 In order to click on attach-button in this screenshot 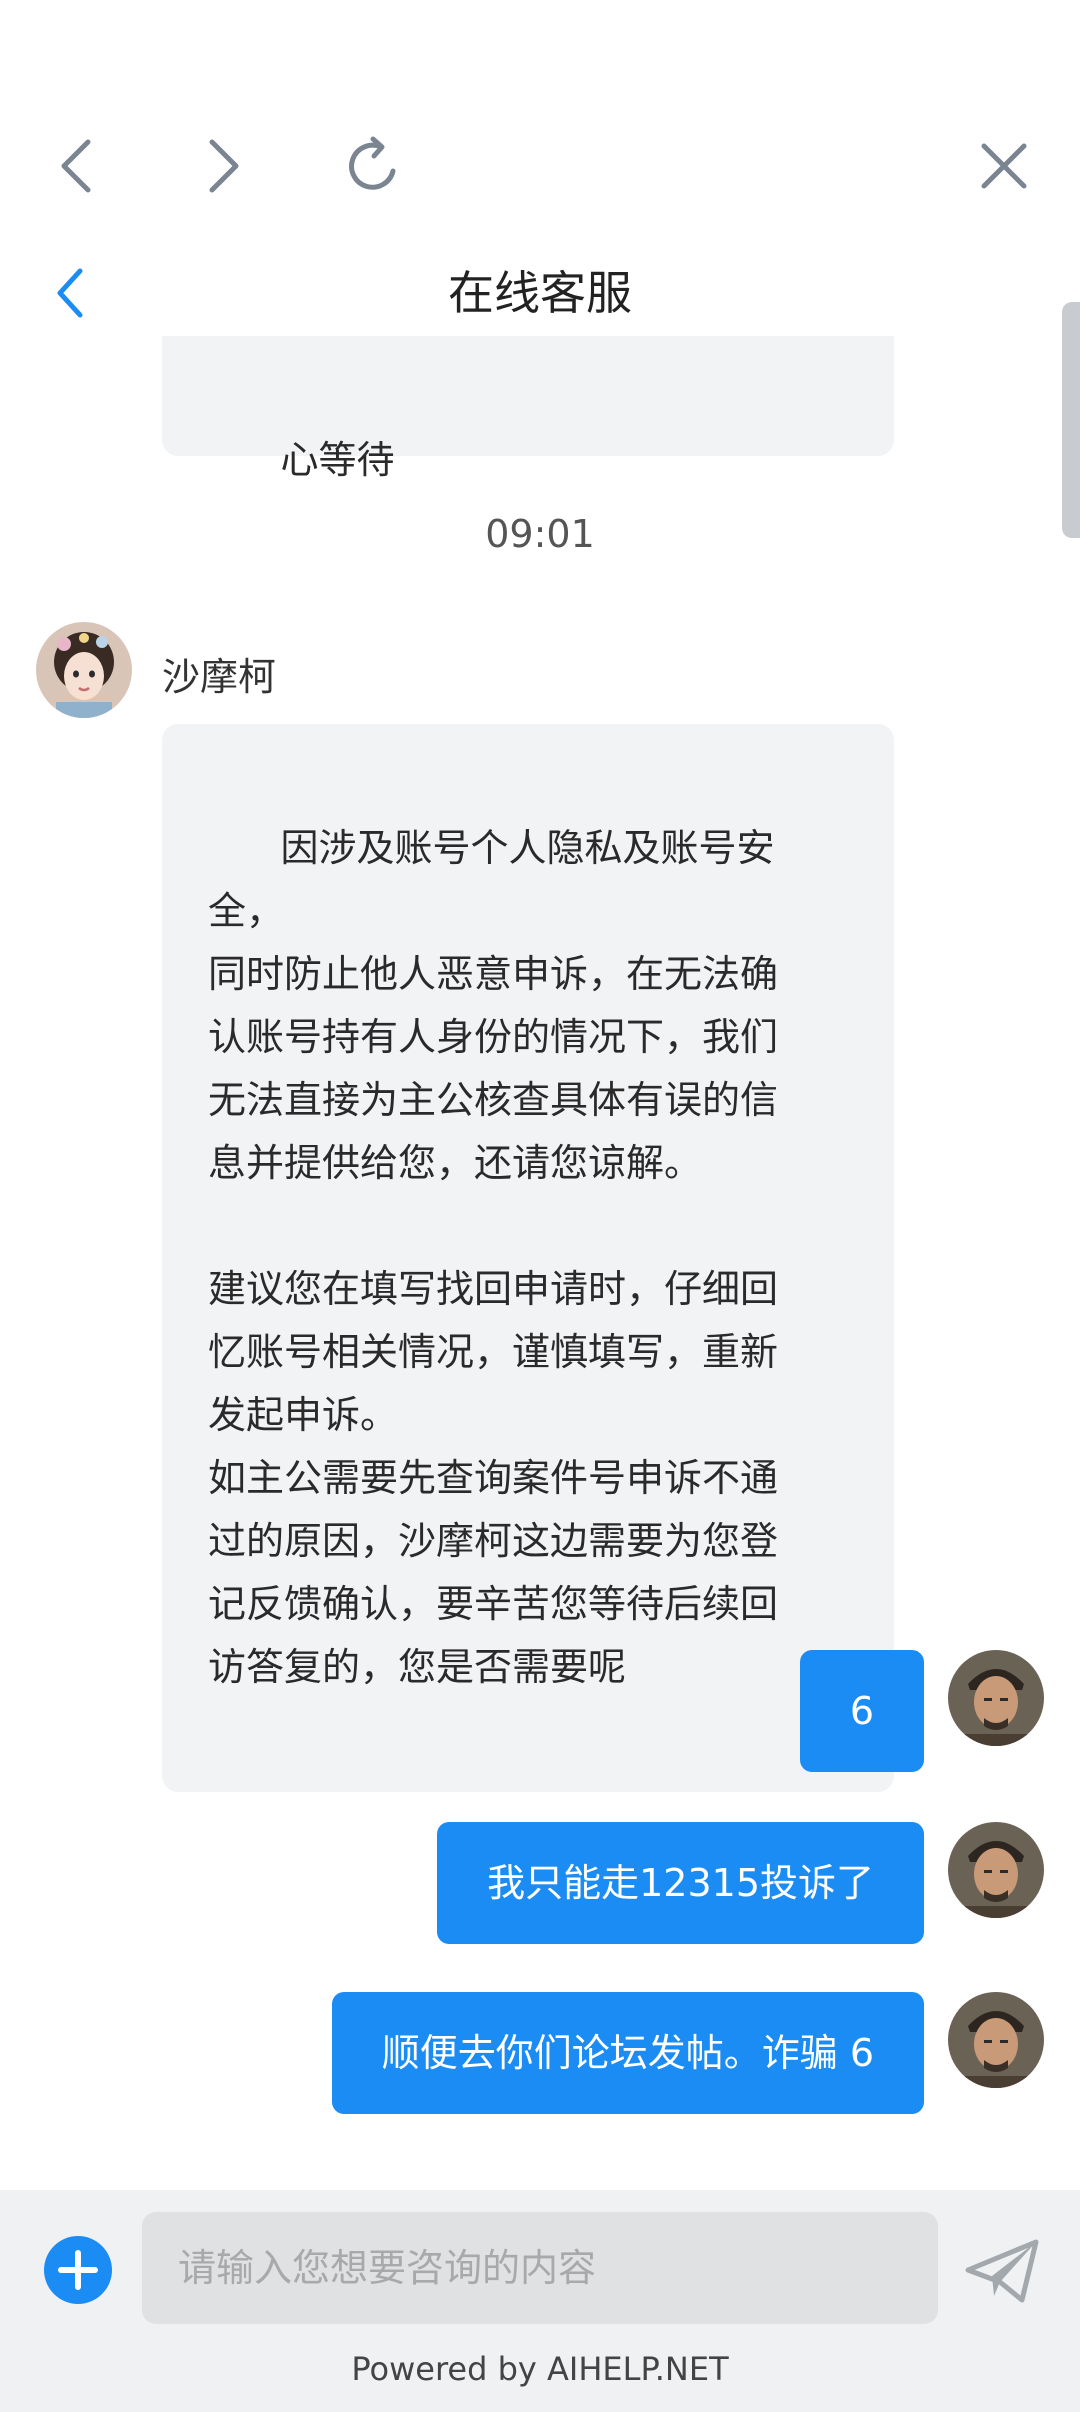, I will do `click(78, 2270)`.